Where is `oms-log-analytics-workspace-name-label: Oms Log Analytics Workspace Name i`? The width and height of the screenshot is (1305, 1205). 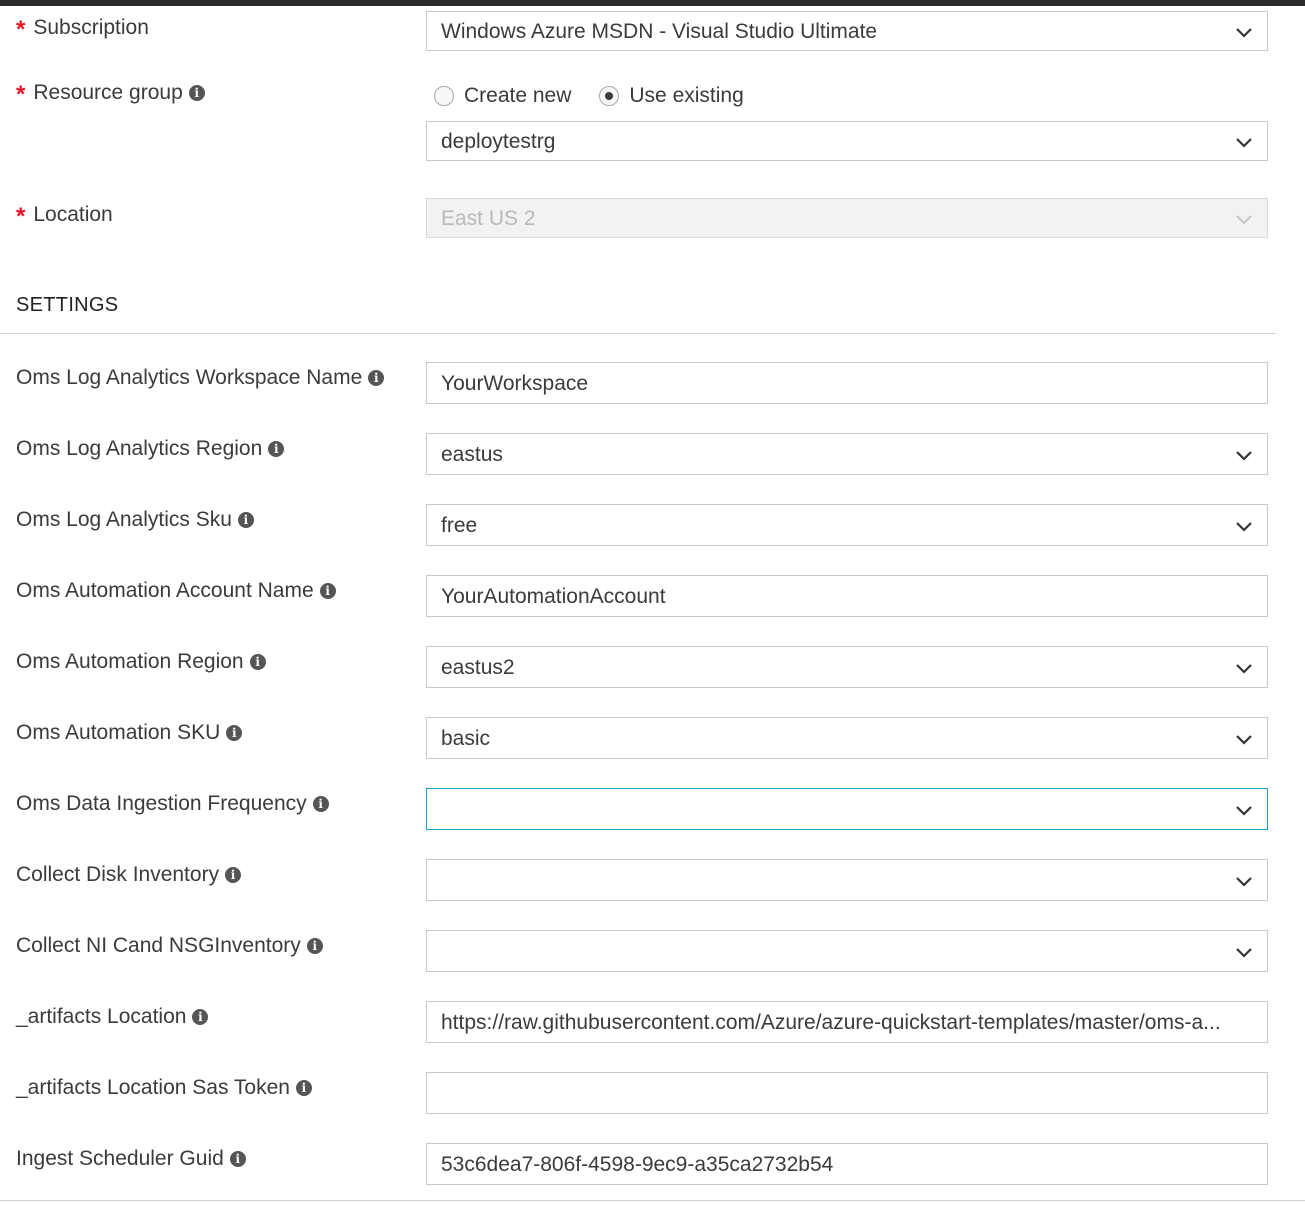
oms-log-analytics-workspace-name-label: Oms Log Analytics Workspace Name i is located at coordinates (200, 378).